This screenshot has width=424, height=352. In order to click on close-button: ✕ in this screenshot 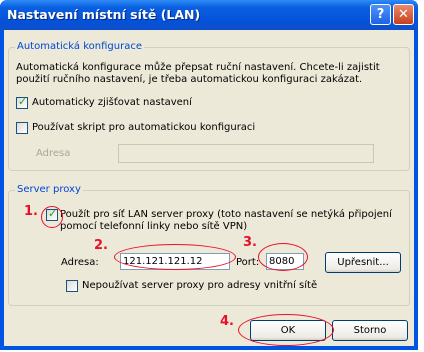, I will do `click(403, 14)`.